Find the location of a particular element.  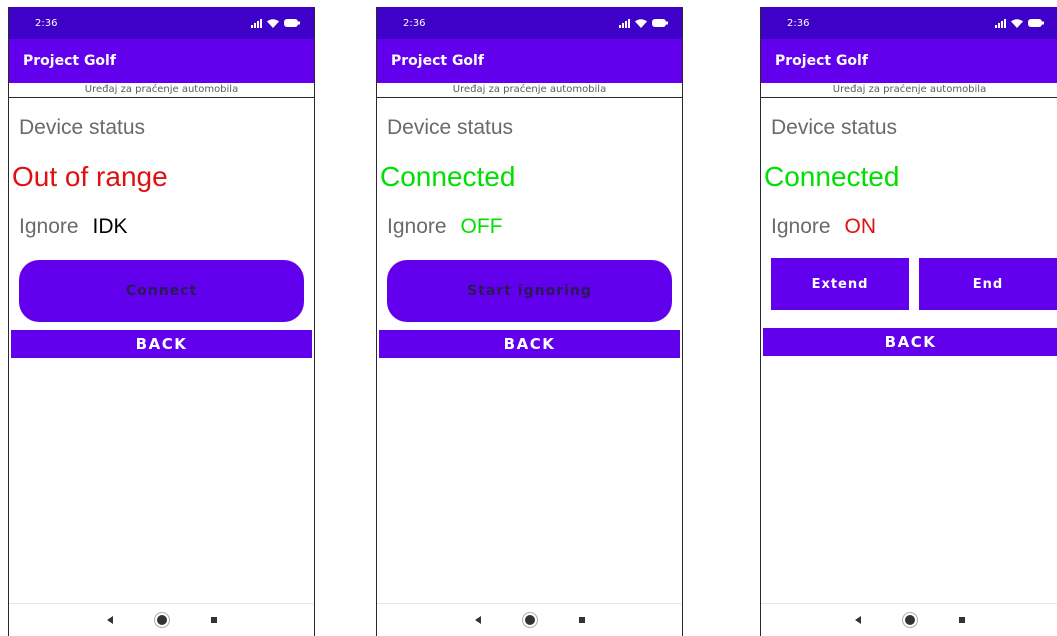

ignore-value: IDK is located at coordinates (110, 226).